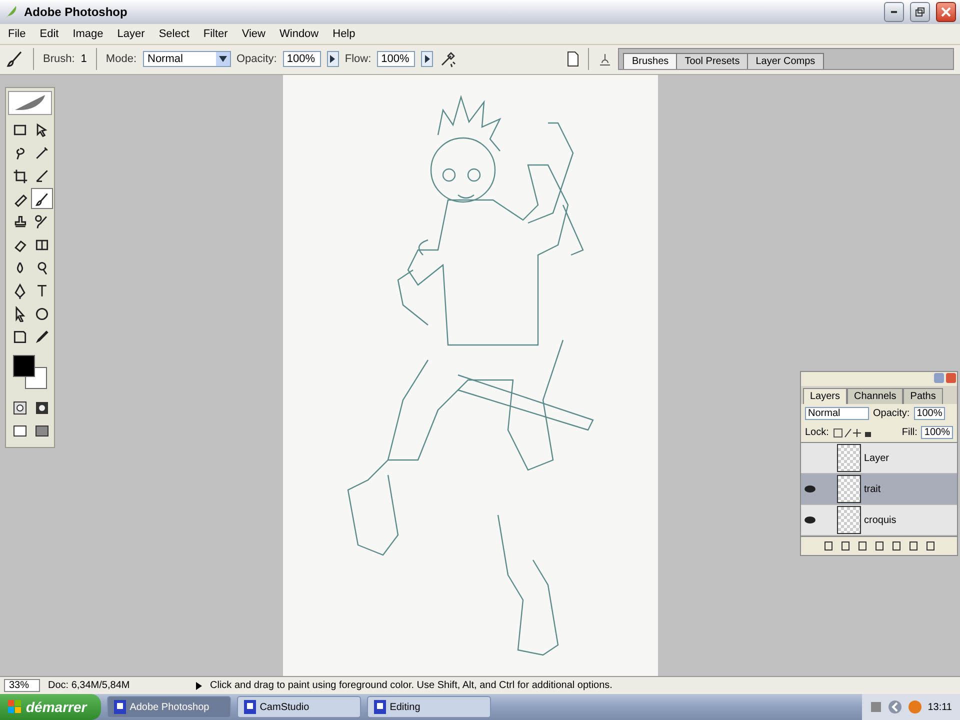 The height and width of the screenshot is (720, 960). Describe the element at coordinates (895, 707) in the screenshot. I see `arrow-circle-icon` at that location.